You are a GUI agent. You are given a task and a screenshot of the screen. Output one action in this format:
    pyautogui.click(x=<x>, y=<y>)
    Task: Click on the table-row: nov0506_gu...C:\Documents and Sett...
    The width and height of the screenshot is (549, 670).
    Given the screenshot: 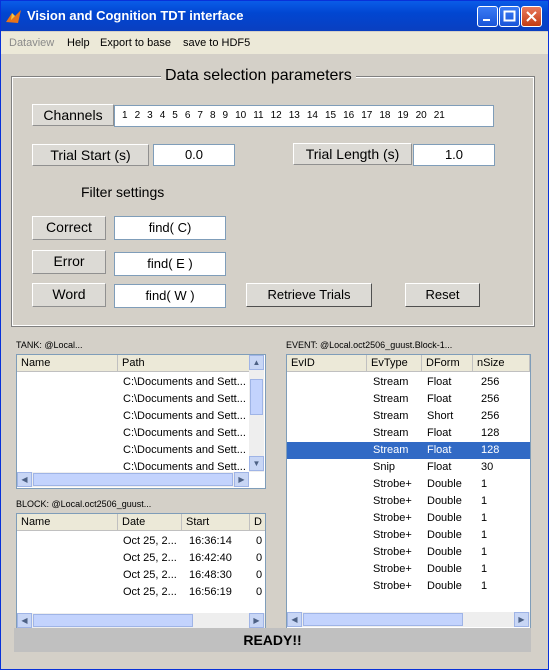 What is the action you would take?
    pyautogui.click(x=133, y=416)
    